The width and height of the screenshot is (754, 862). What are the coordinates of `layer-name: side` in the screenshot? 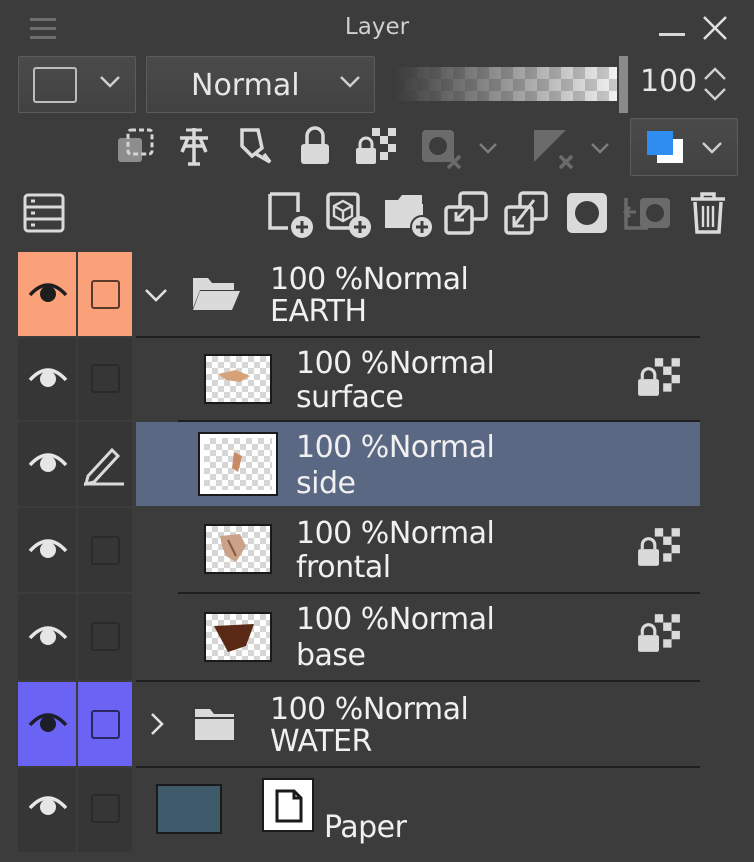 It's located at (326, 483).